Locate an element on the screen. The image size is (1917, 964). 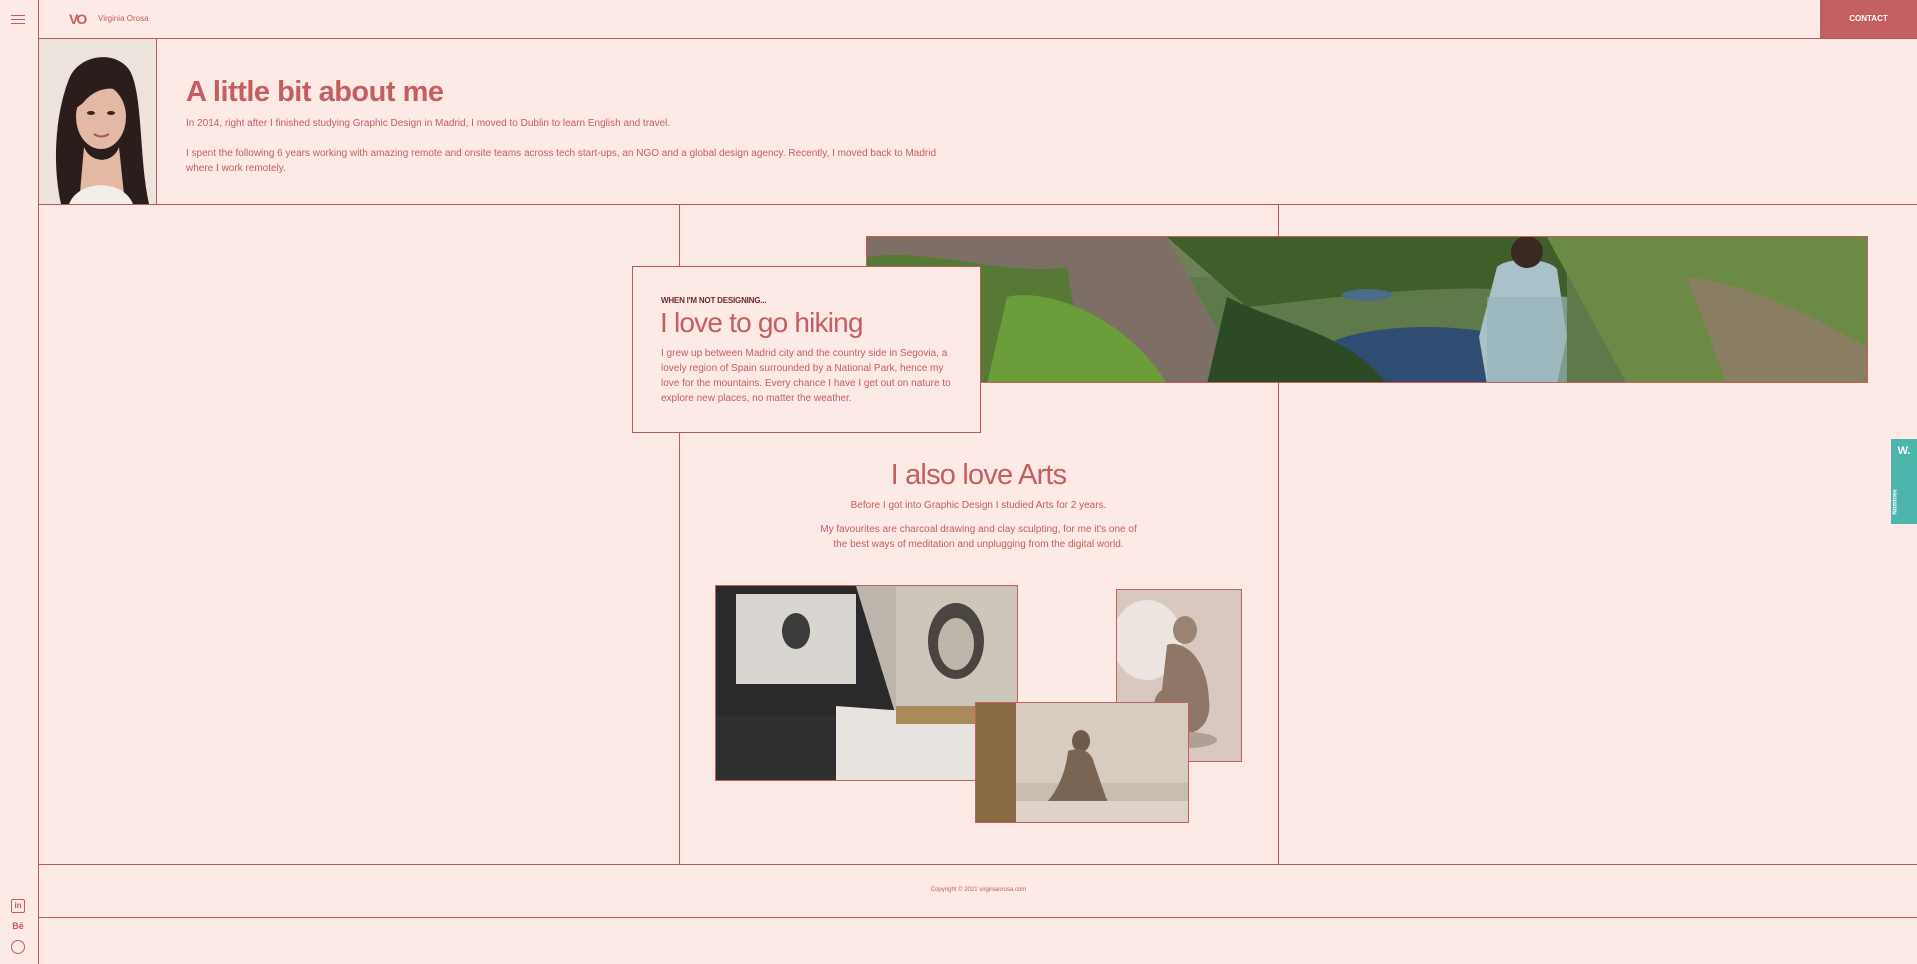
footer-bottom-divider is located at coordinates (978, 917).